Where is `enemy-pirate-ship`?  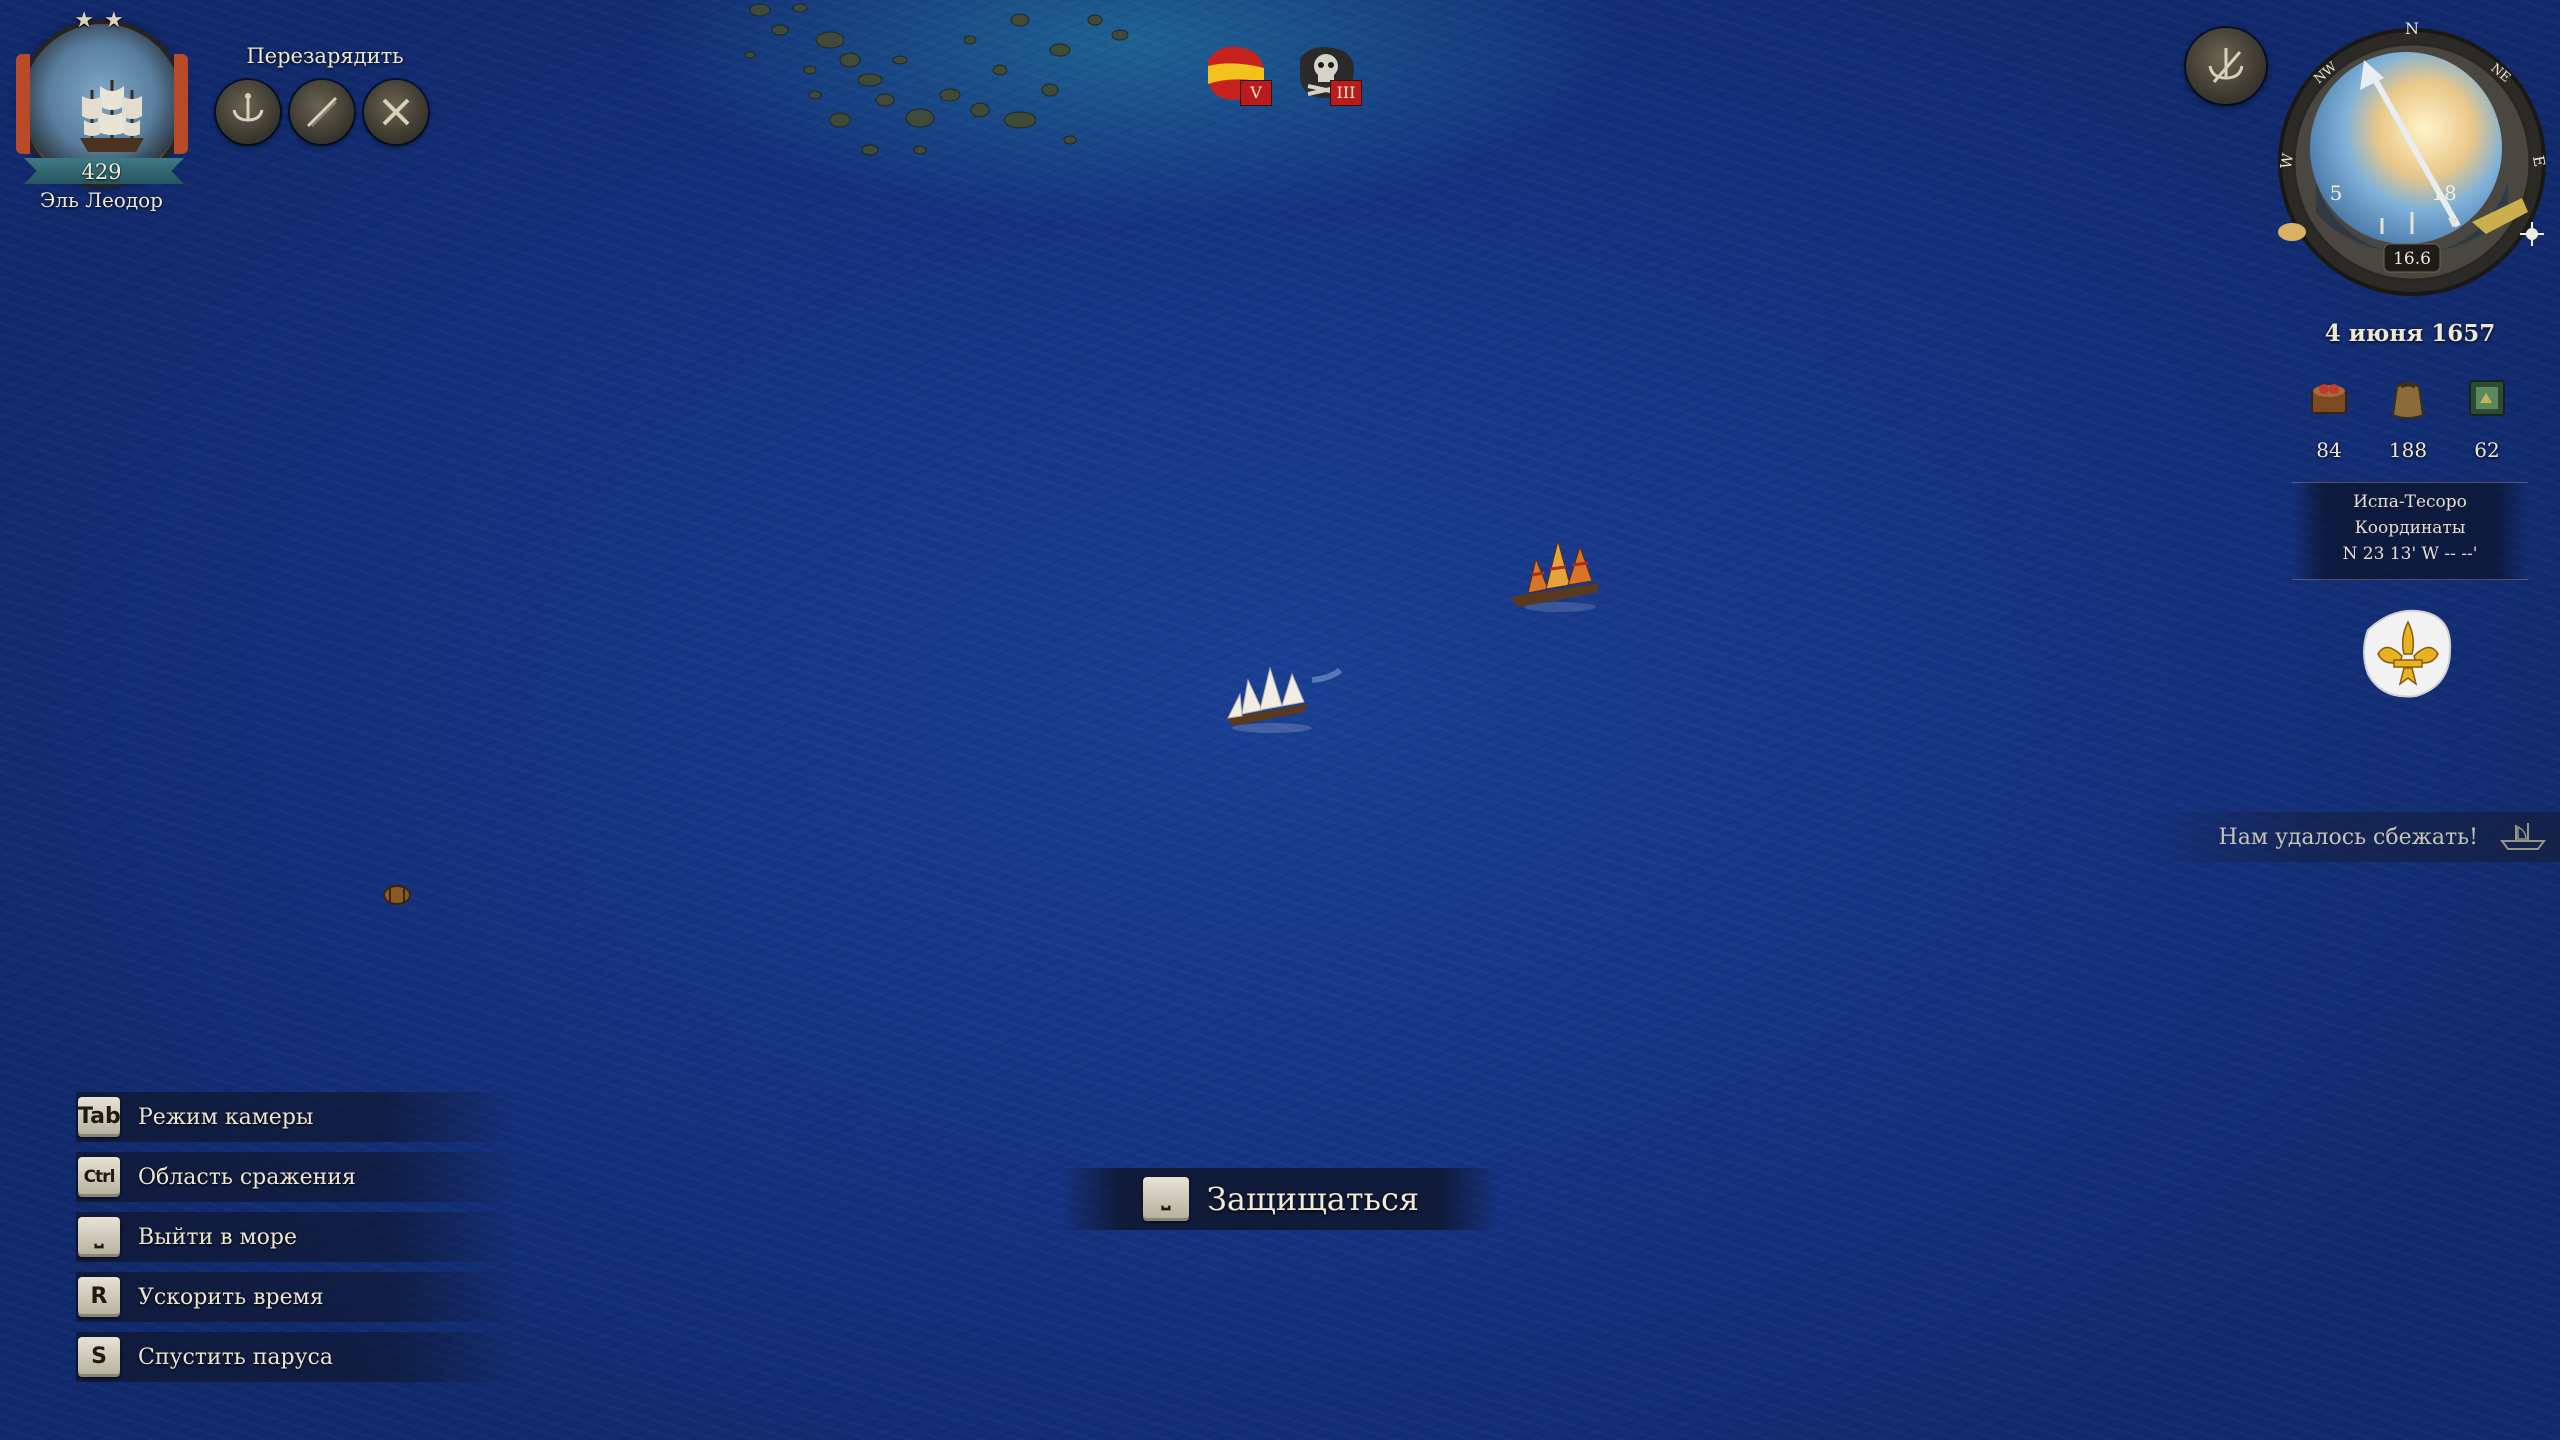 enemy-pirate-ship is located at coordinates (1560, 572).